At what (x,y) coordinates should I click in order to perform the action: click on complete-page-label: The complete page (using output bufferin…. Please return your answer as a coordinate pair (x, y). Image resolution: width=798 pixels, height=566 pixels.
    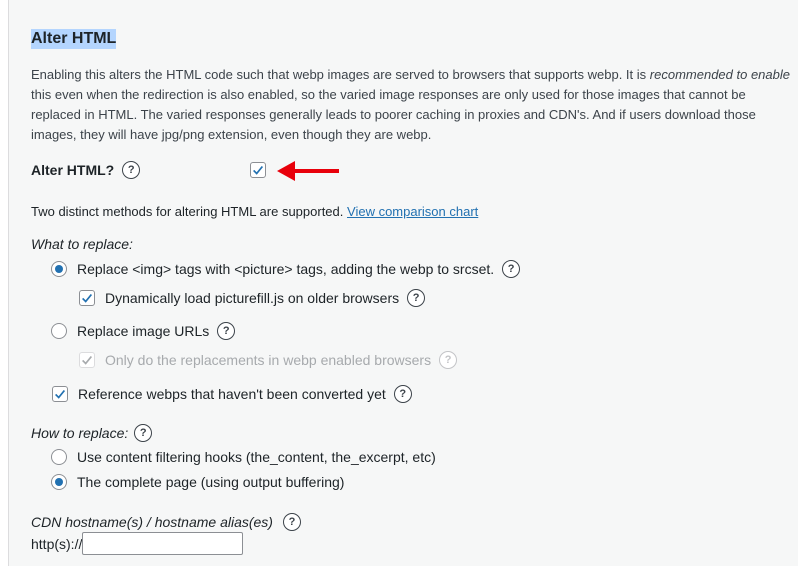
    Looking at the image, I should click on (211, 482).